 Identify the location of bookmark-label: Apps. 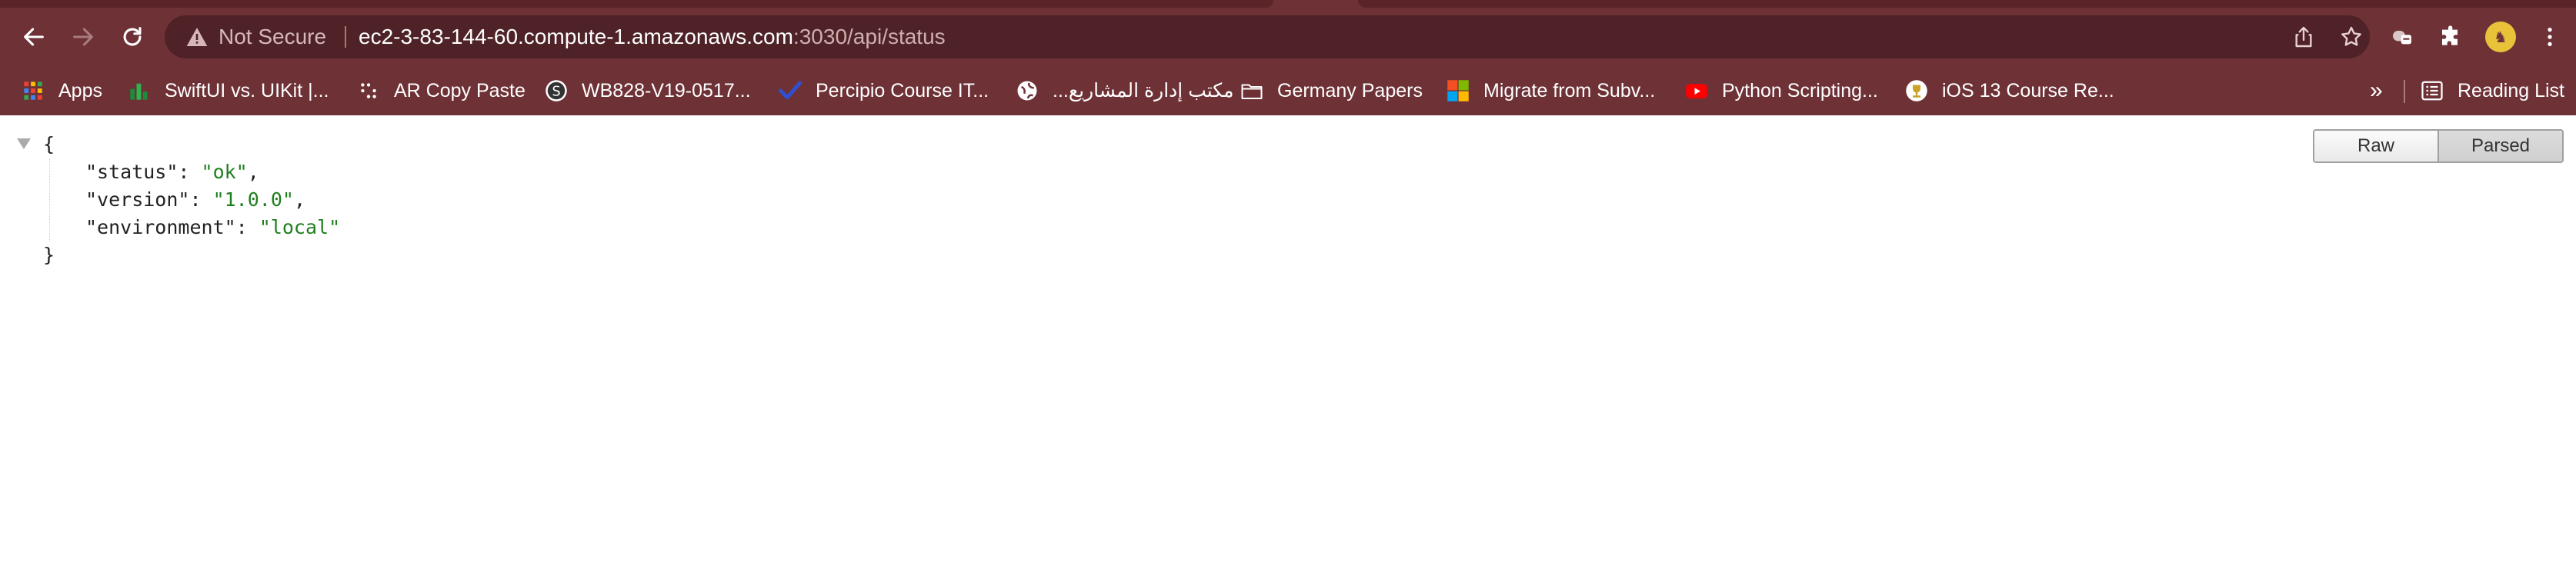
(80, 90).